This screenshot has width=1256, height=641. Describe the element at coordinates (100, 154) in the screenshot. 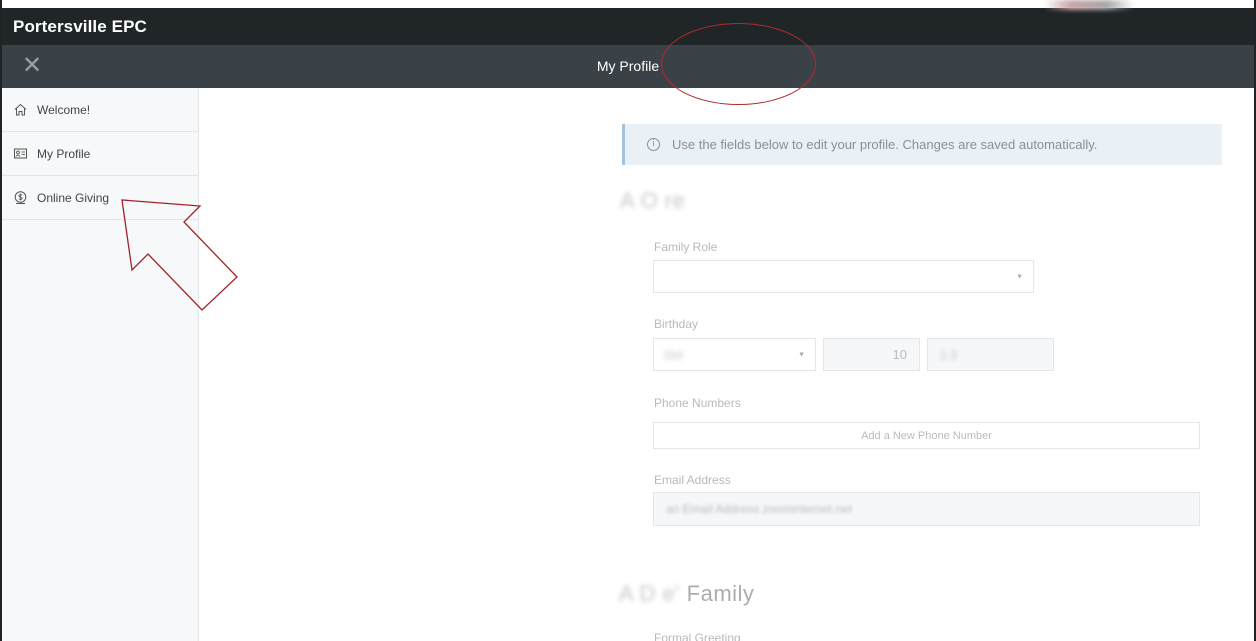

I see `sidebar-item-my-profile: My Profile` at that location.